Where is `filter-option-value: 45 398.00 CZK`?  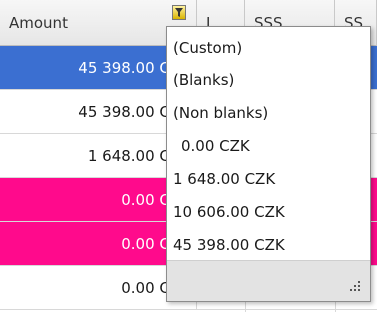 filter-option-value: 45 398.00 CZK is located at coordinates (229, 245).